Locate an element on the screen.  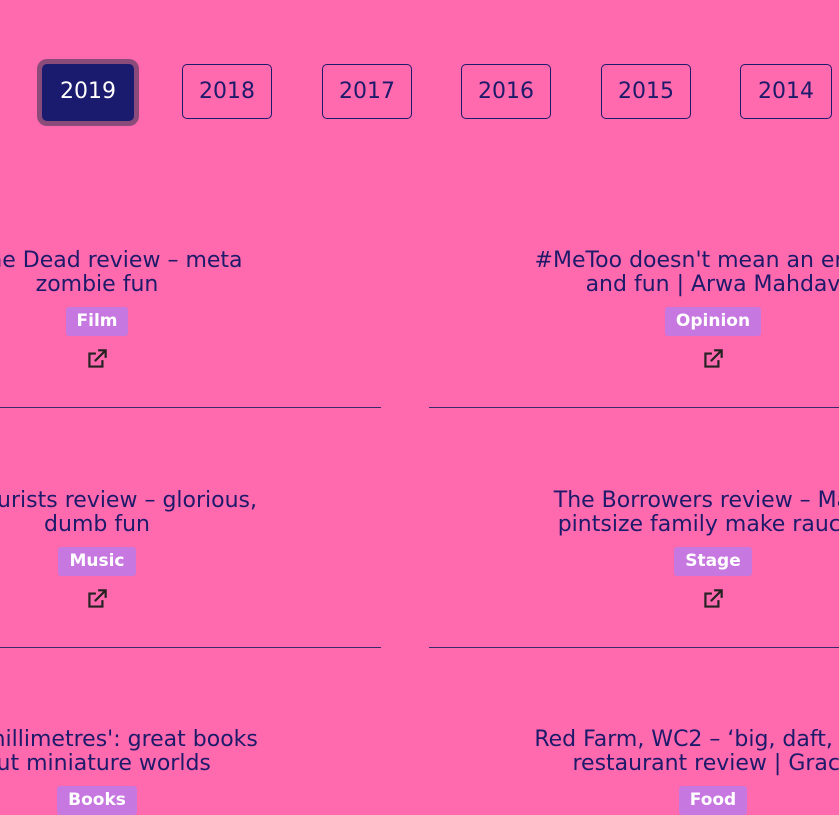
category-tag: Stage is located at coordinates (713, 561).